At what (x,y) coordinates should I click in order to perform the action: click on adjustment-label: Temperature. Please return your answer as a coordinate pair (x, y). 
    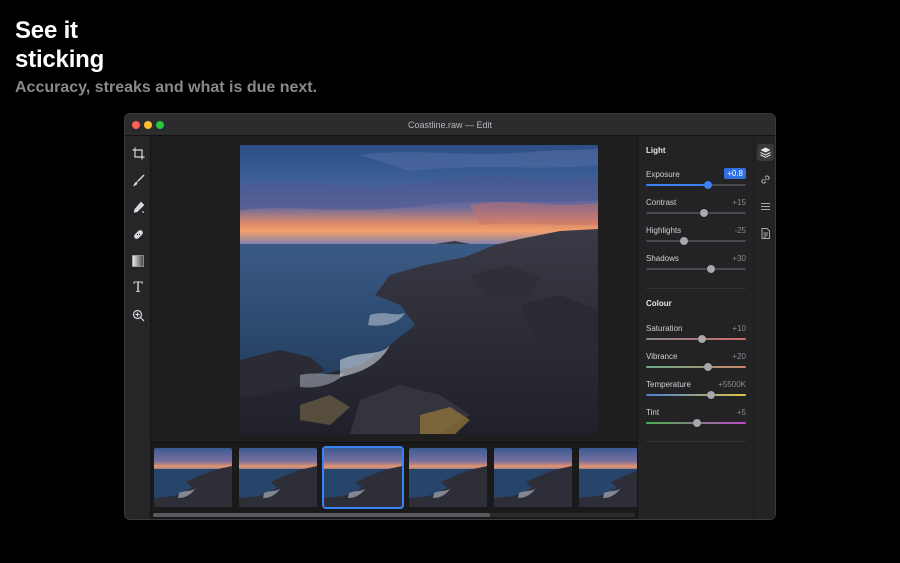
    Looking at the image, I should click on (668, 384).